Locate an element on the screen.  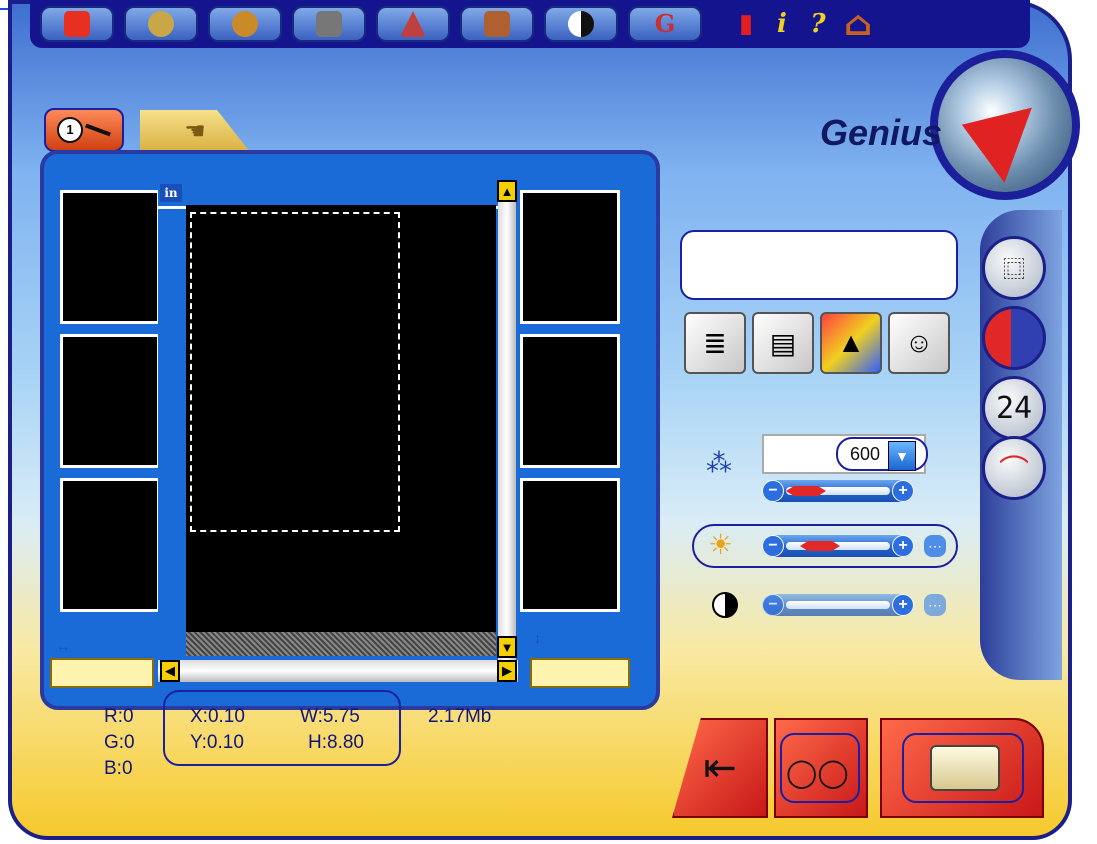
width-value: W:5.75 is located at coordinates (330, 716).